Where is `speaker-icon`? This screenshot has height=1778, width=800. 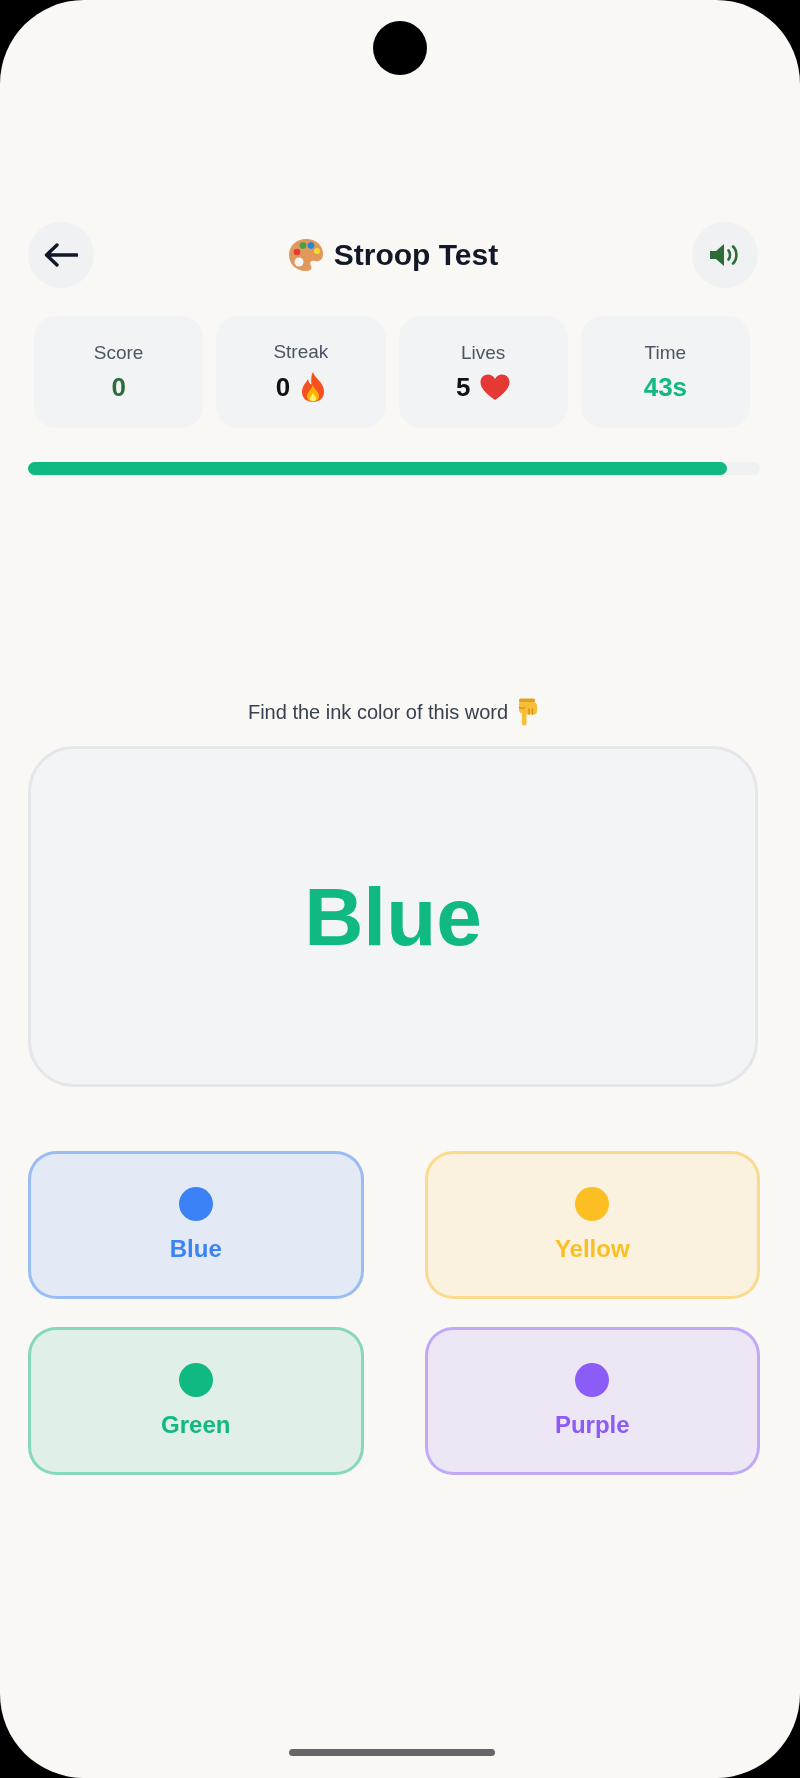
speaker-icon is located at coordinates (725, 255).